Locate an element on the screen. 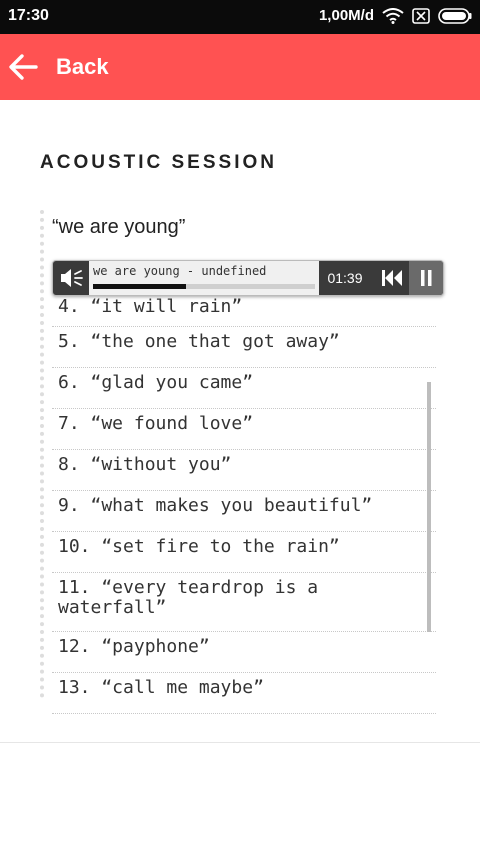  battery-icon is located at coordinates (455, 15).